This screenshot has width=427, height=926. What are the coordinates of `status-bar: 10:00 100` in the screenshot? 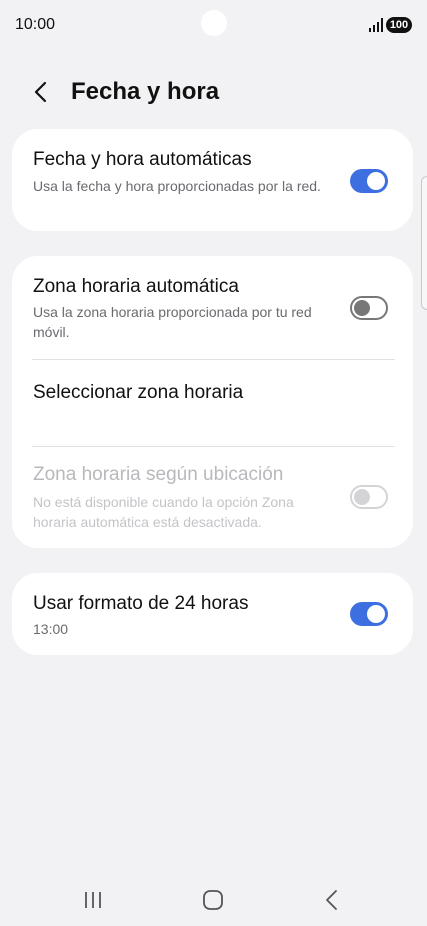 It's located at (213, 25).